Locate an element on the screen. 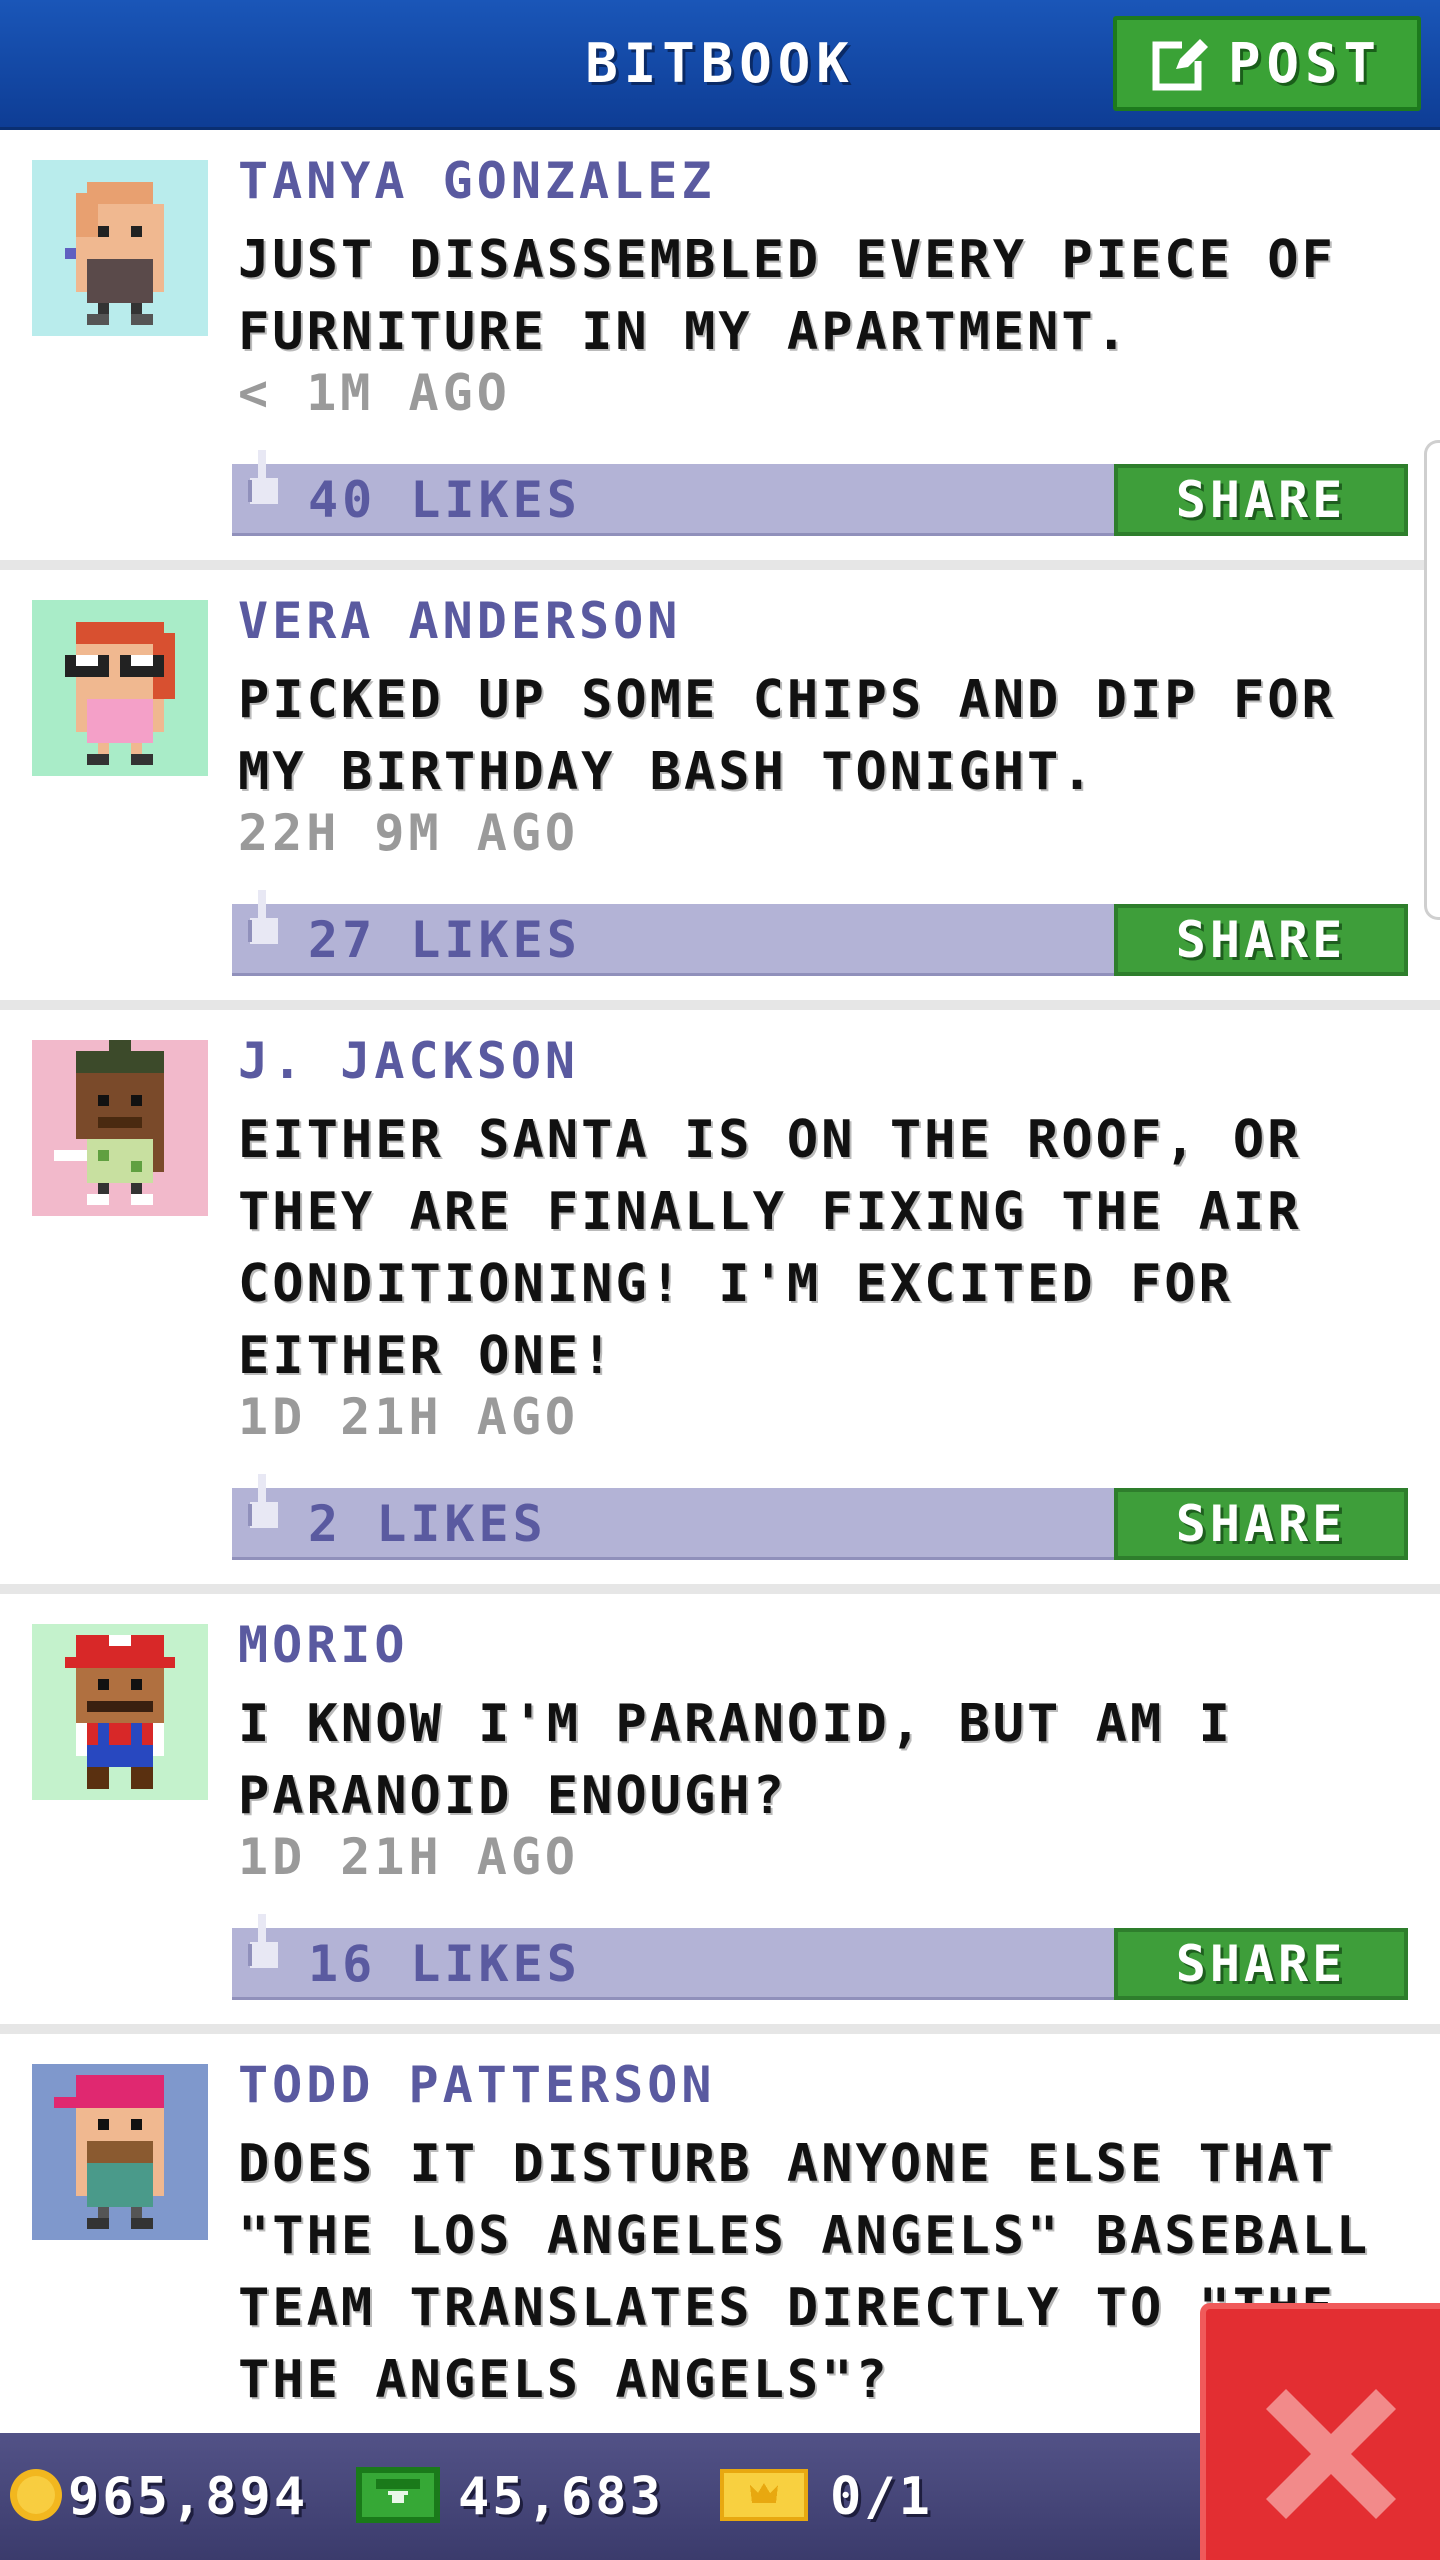 This screenshot has width=1440, height=2560. vip-ticket-icon is located at coordinates (764, 2496).